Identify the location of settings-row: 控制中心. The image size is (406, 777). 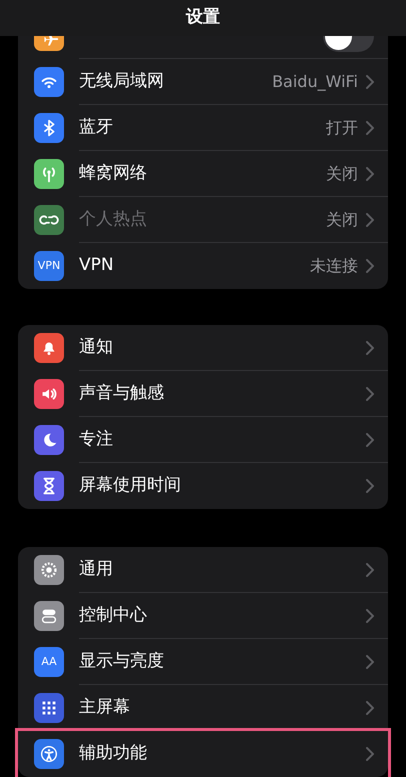
(203, 616).